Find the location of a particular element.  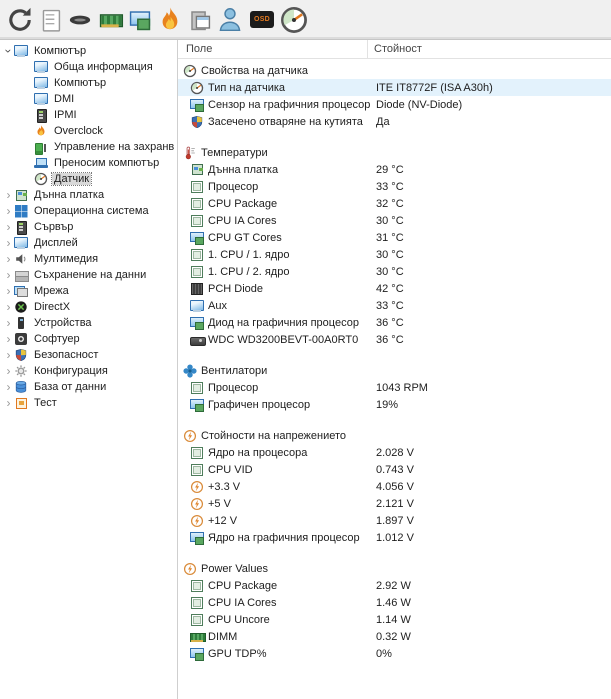

field-row: Диод на графичния процесор 36 °C is located at coordinates (394, 322).